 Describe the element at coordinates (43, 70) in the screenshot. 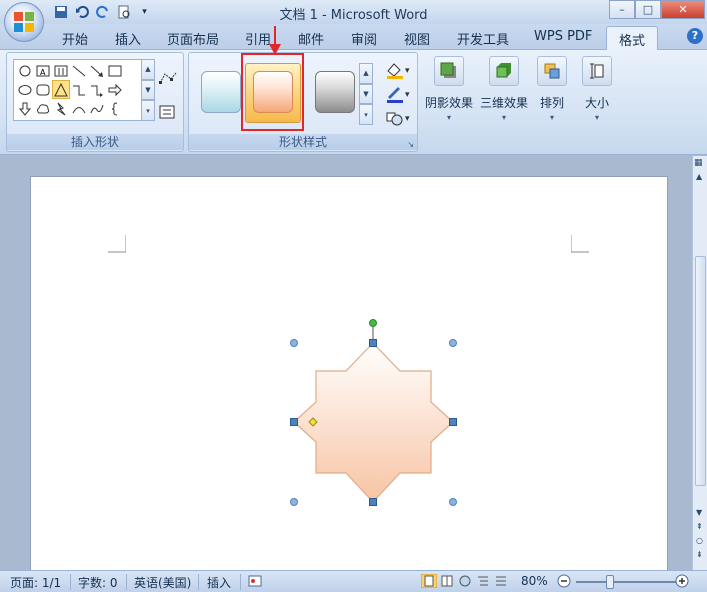

I see `textbox-icon: A` at that location.